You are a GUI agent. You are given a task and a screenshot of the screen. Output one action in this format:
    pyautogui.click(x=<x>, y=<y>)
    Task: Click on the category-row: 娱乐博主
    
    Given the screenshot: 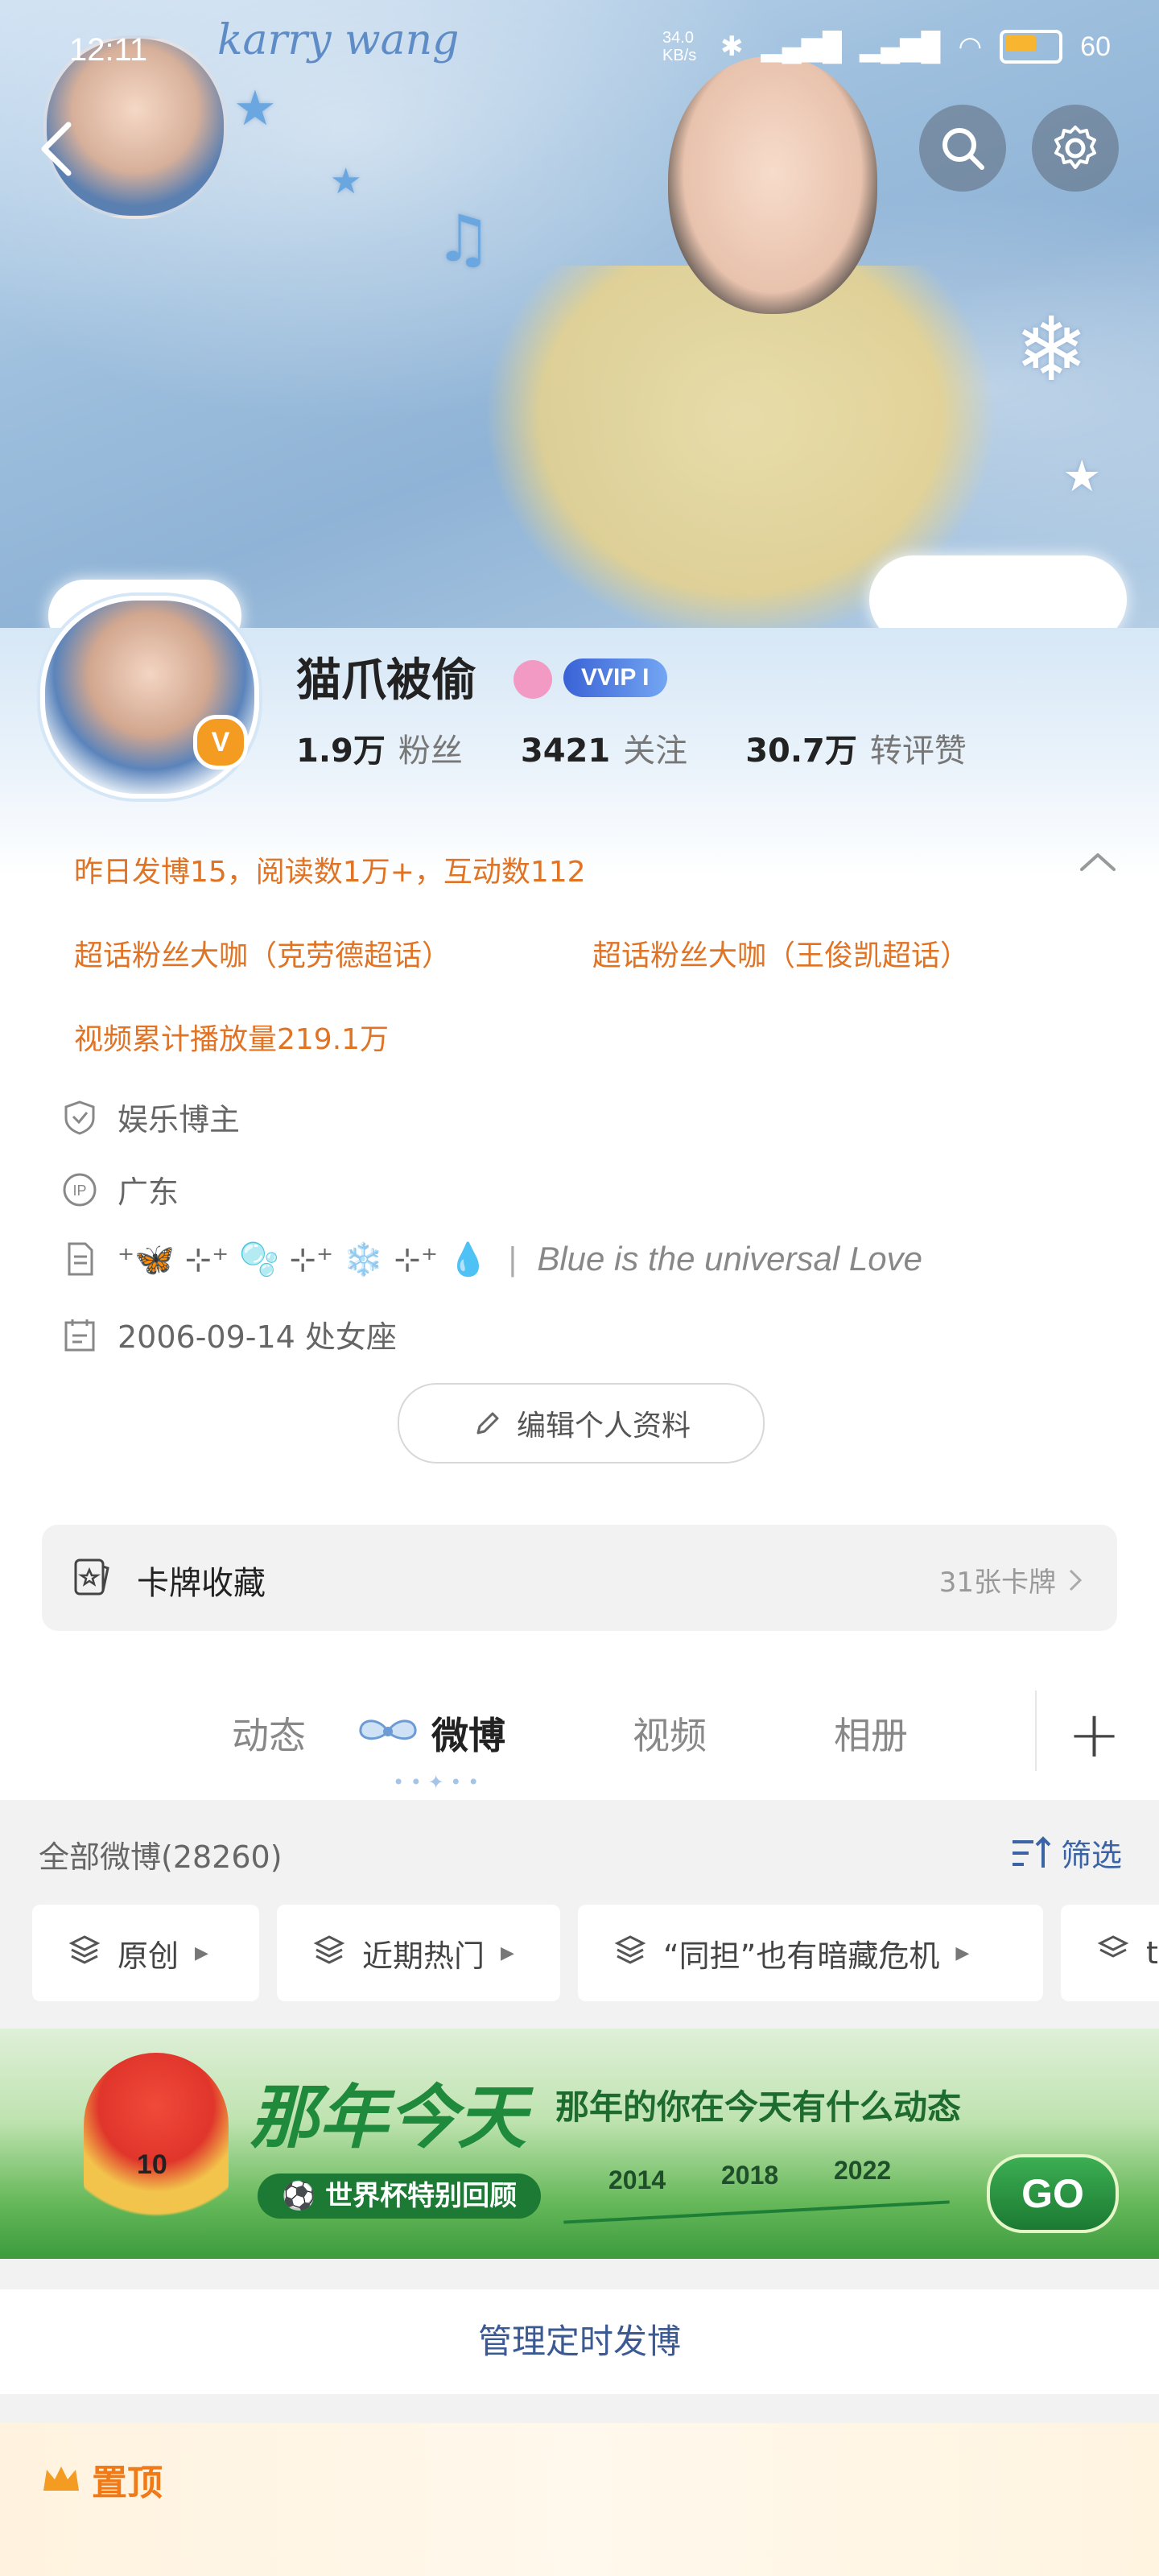 What is the action you would take?
    pyautogui.click(x=150, y=1117)
    